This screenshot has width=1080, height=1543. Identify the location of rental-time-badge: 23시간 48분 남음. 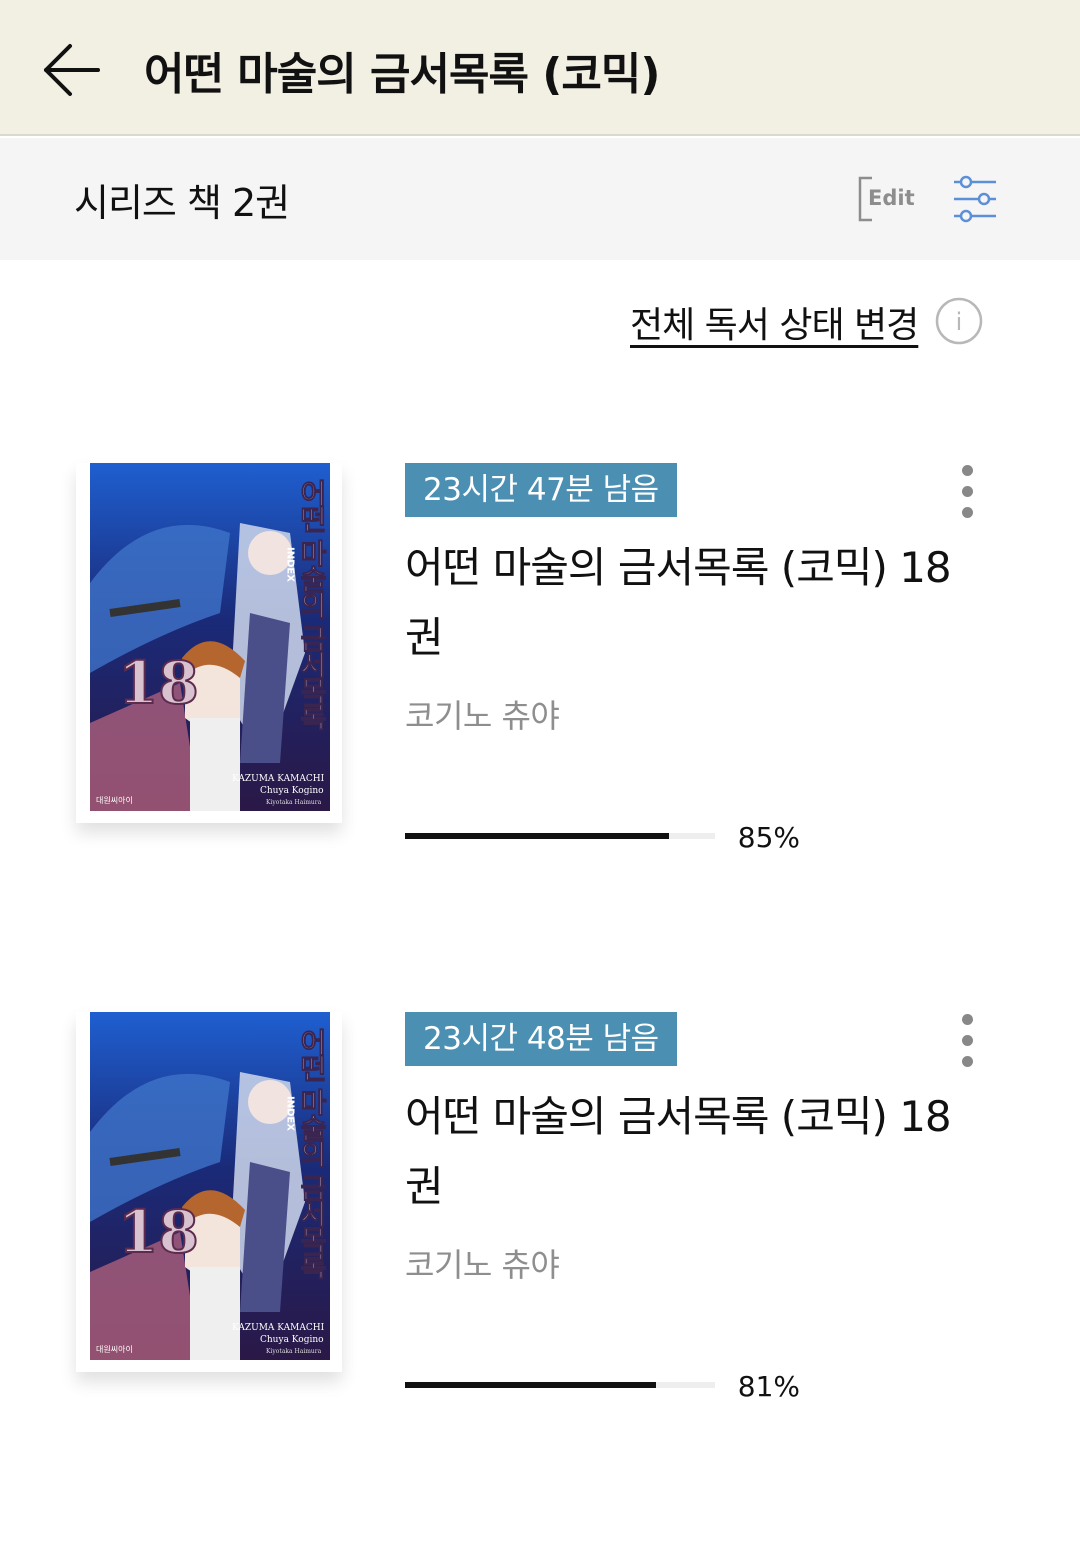
(541, 1039).